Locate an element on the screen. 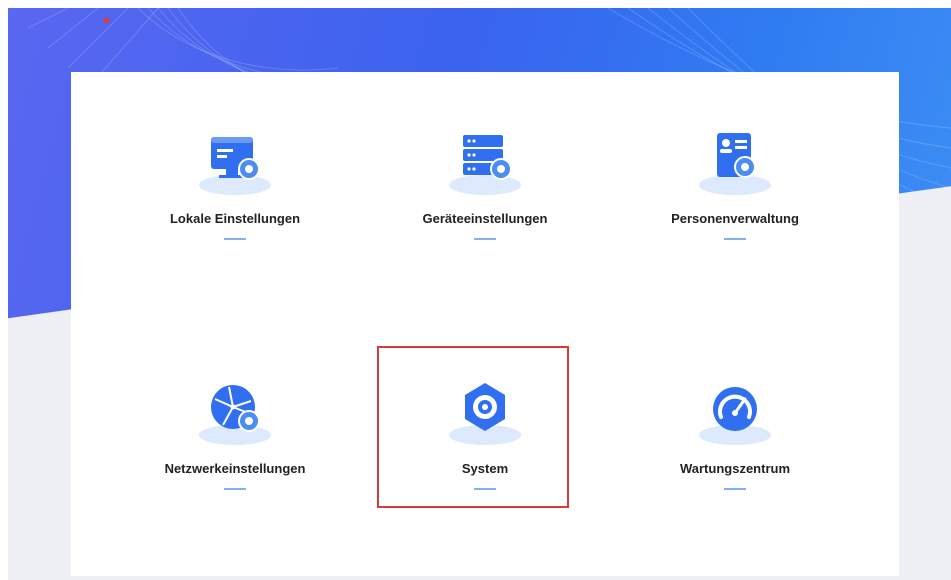 This screenshot has width=951, height=580. tile-personenverwaltung: Personenverwaltung is located at coordinates (735, 202).